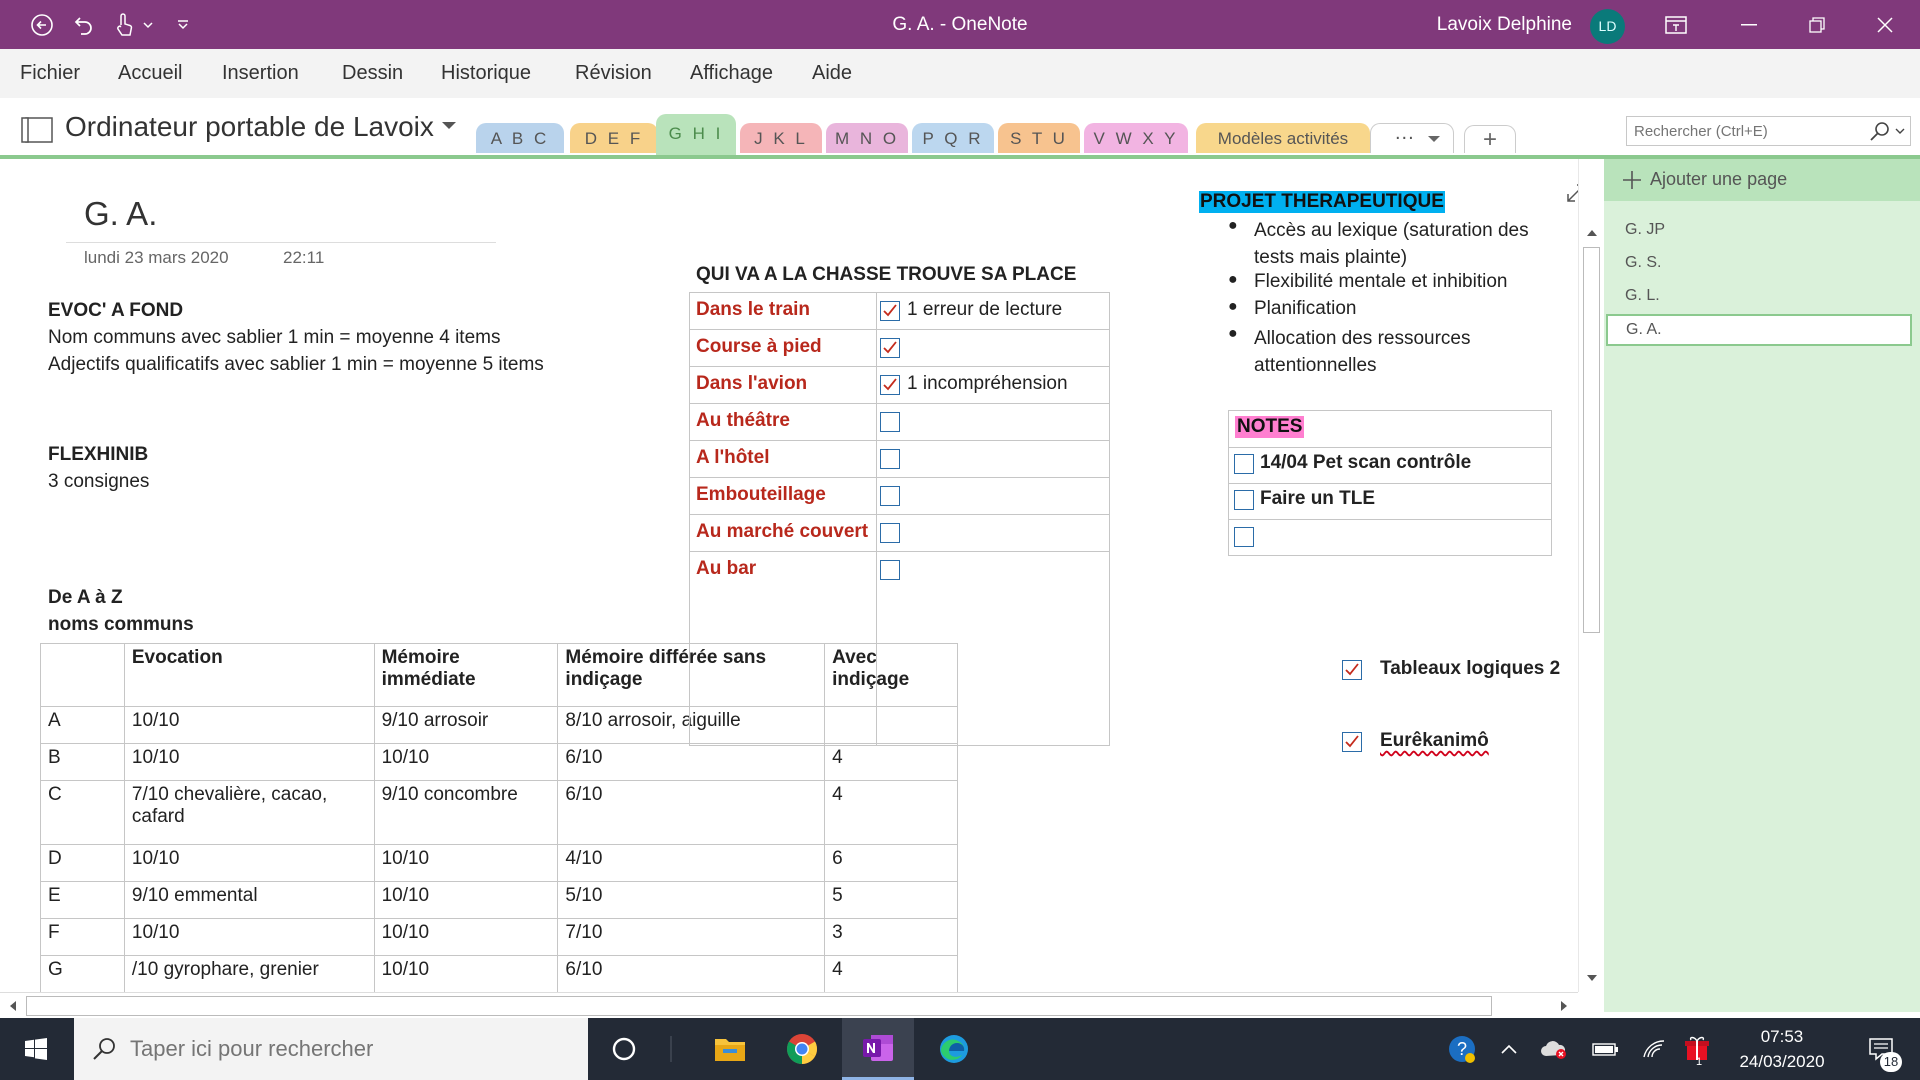 This screenshot has width=1920, height=1080. What do you see at coordinates (867, 138) in the screenshot?
I see `tab-mno: M N O` at bounding box center [867, 138].